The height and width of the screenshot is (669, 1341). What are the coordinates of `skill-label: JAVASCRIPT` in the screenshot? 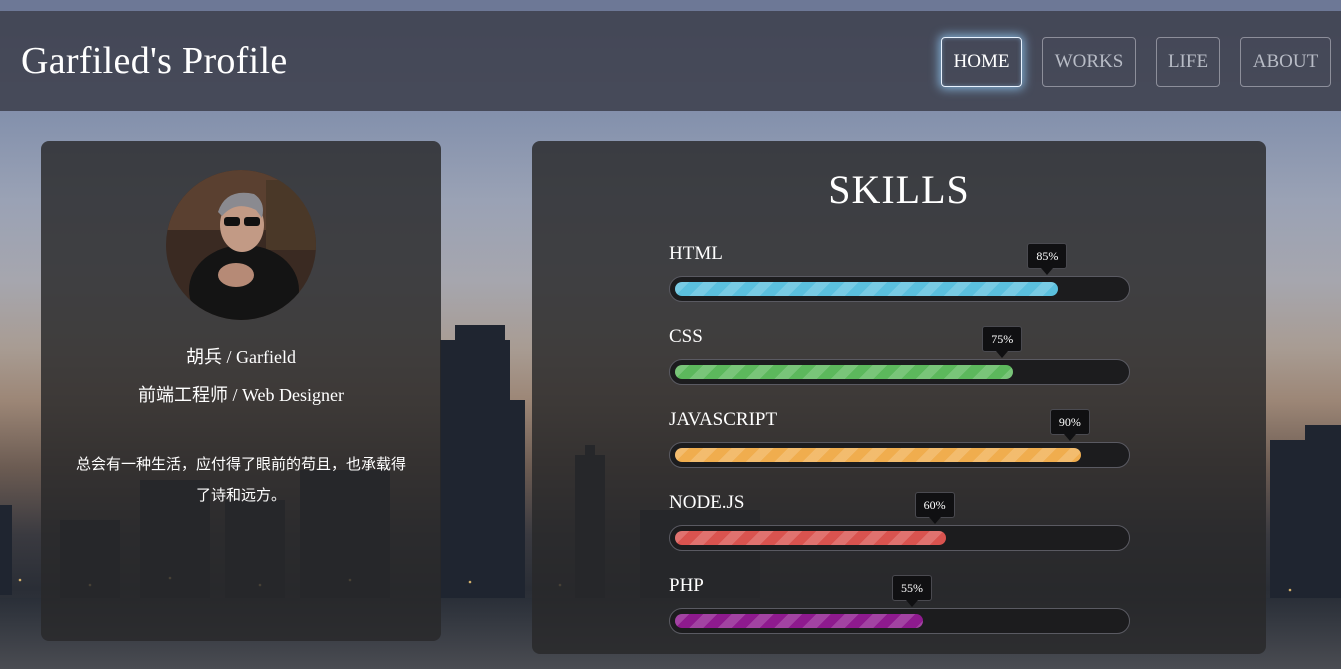 It's located at (723, 419).